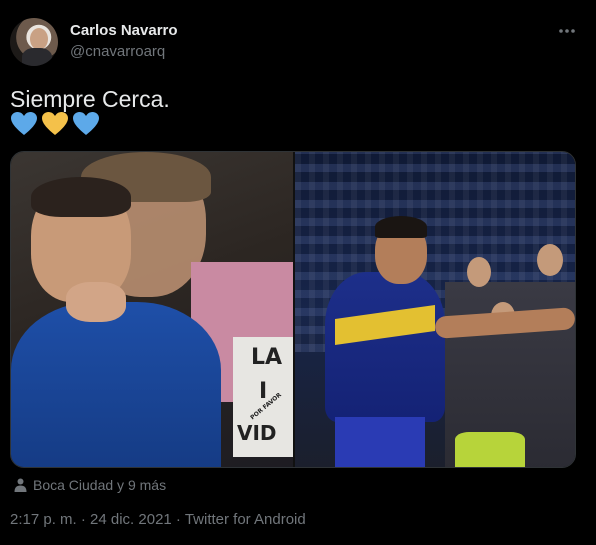 The image size is (596, 545). I want to click on more-icon, so click(567, 30).